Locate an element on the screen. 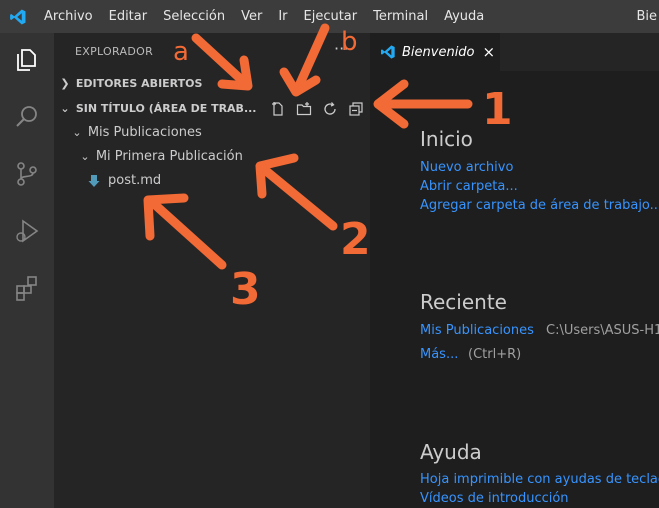 The width and height of the screenshot is (659, 508). menu-ejecutar: Ejecutar is located at coordinates (331, 16).